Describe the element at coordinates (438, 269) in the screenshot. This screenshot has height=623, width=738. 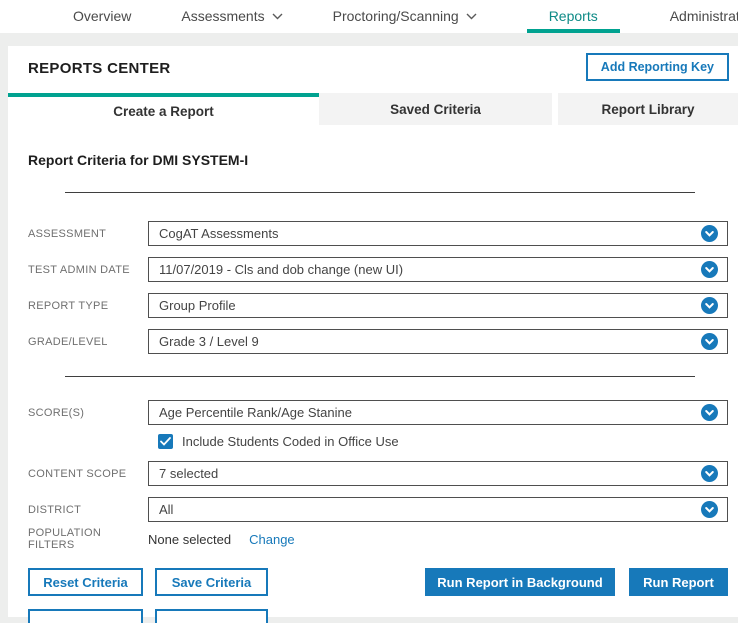
I see `test-admin-date-dropdown: 11/07/2019 - Cls and dob change (new UI)` at that location.